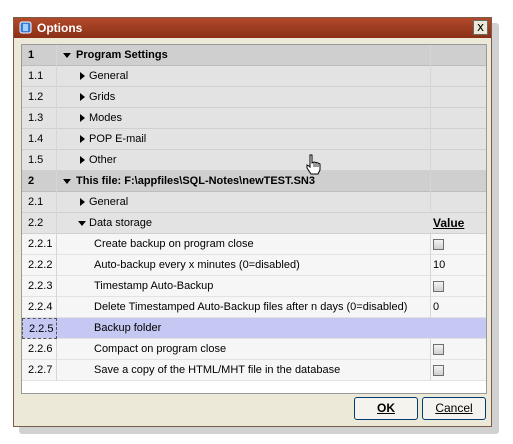  Describe the element at coordinates (438, 244) in the screenshot. I see `create-backup-checkbox` at that location.